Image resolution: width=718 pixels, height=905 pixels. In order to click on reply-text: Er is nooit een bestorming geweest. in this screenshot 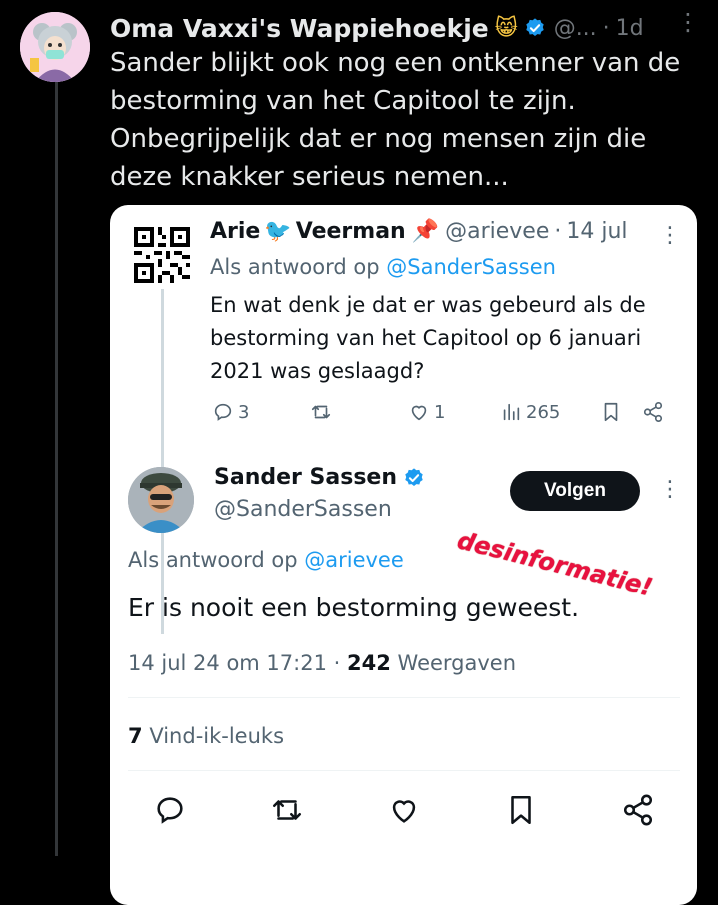, I will do `click(354, 607)`.